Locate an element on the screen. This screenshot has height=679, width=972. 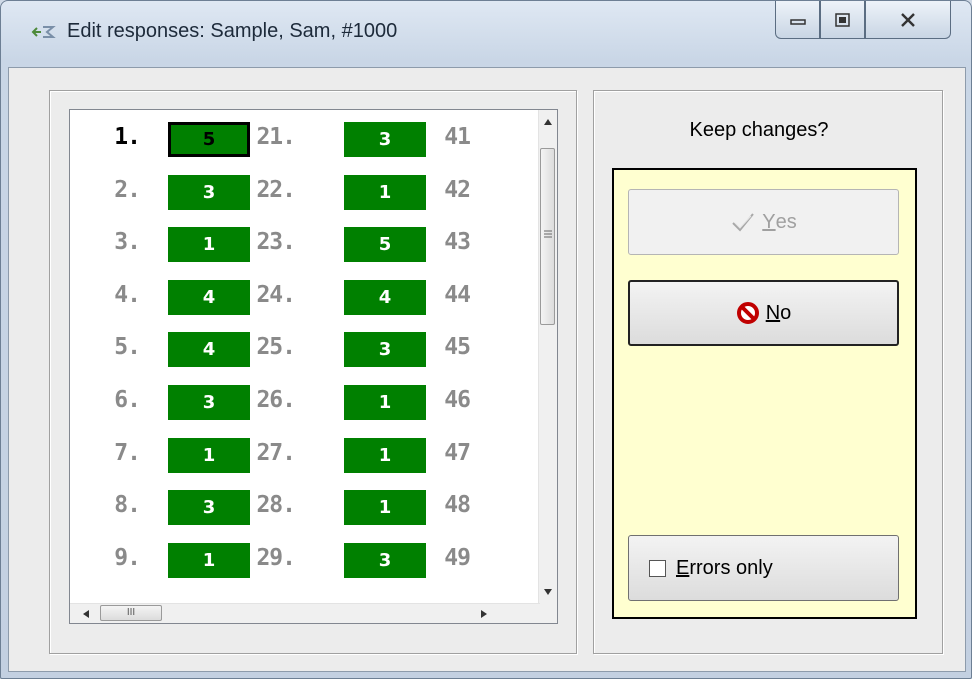
item-number: 44 is located at coordinates (457, 294).